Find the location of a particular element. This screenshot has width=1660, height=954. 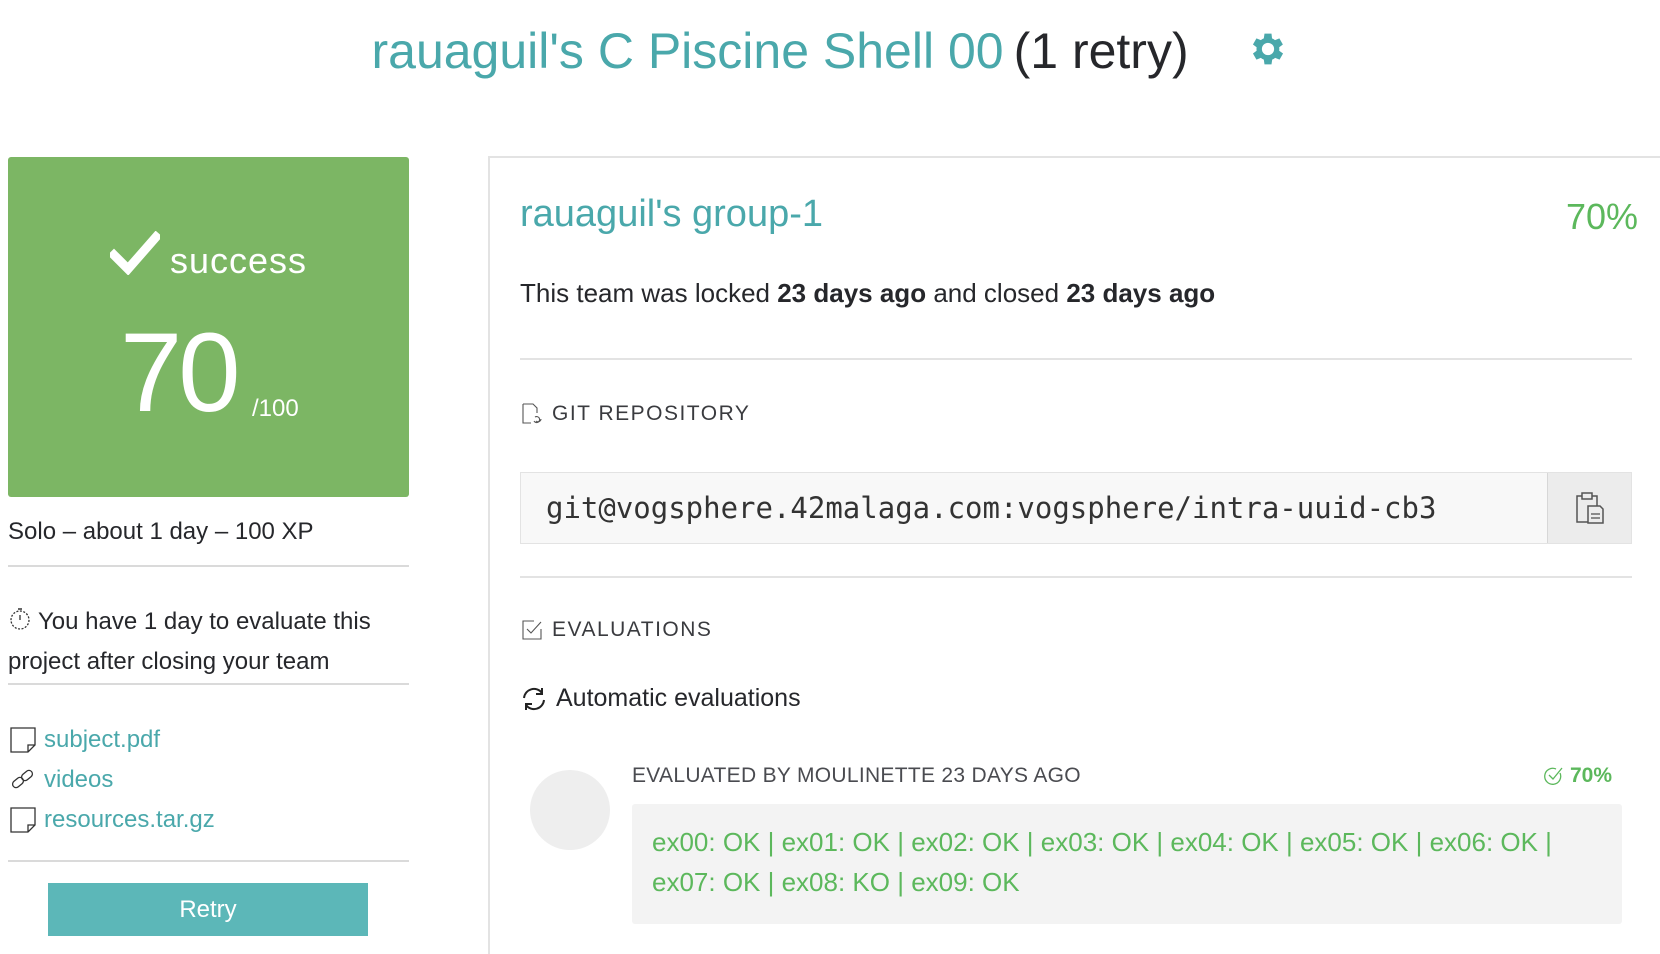

git-repository-label: GIT REPOSITORY is located at coordinates (635, 414).